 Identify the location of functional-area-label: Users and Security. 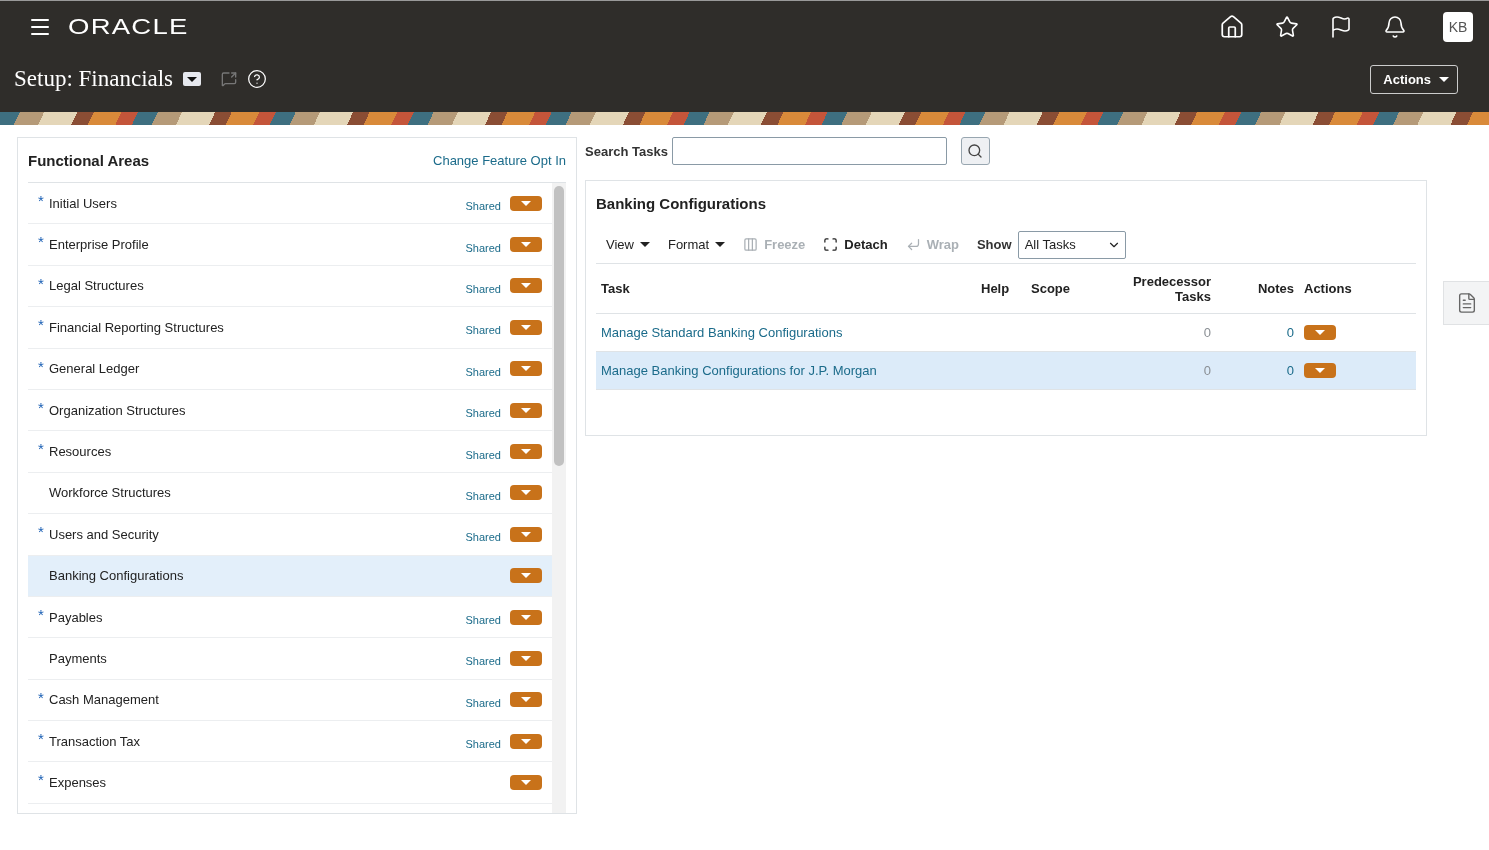
(104, 534).